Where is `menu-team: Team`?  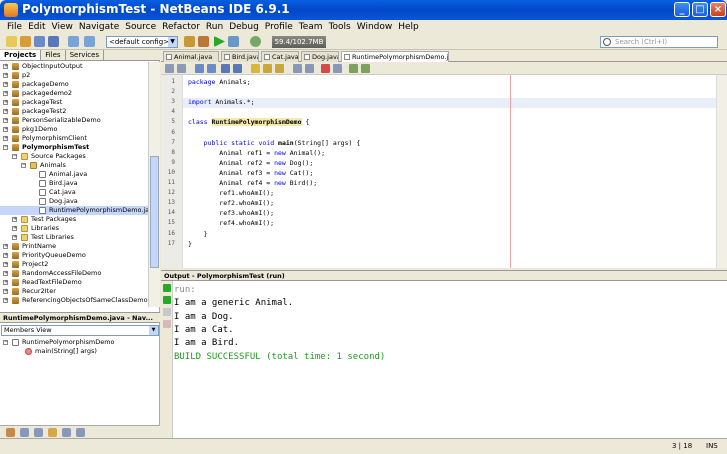 menu-team: Team is located at coordinates (311, 27).